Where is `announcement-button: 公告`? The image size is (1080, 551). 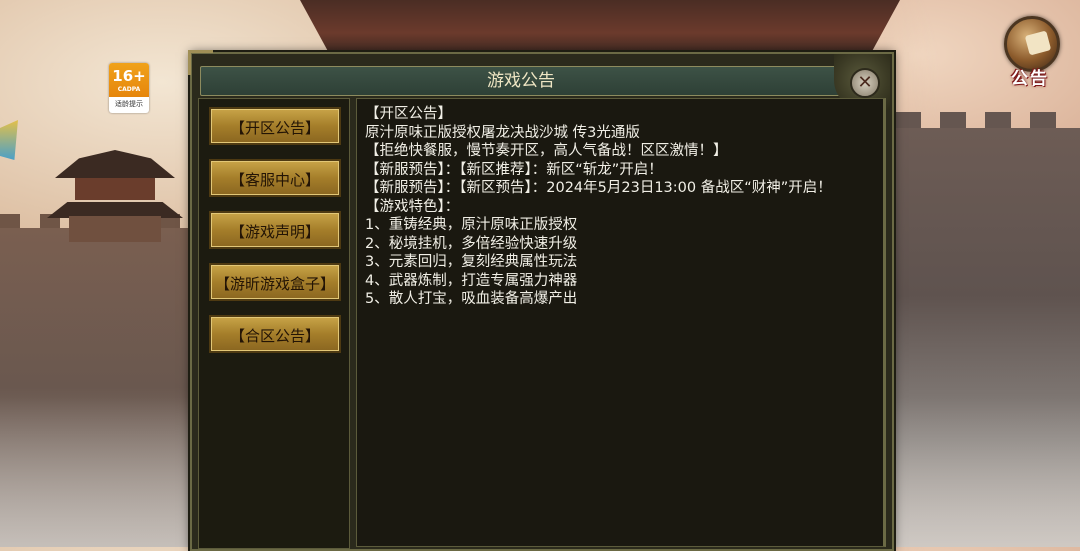 announcement-button: 公告 is located at coordinates (1030, 52).